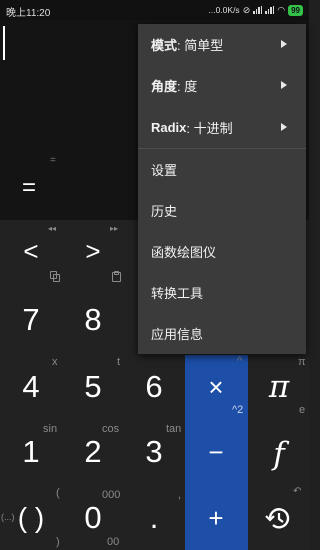  Describe the element at coordinates (279, 387) in the screenshot. I see `pi-button: π` at that location.